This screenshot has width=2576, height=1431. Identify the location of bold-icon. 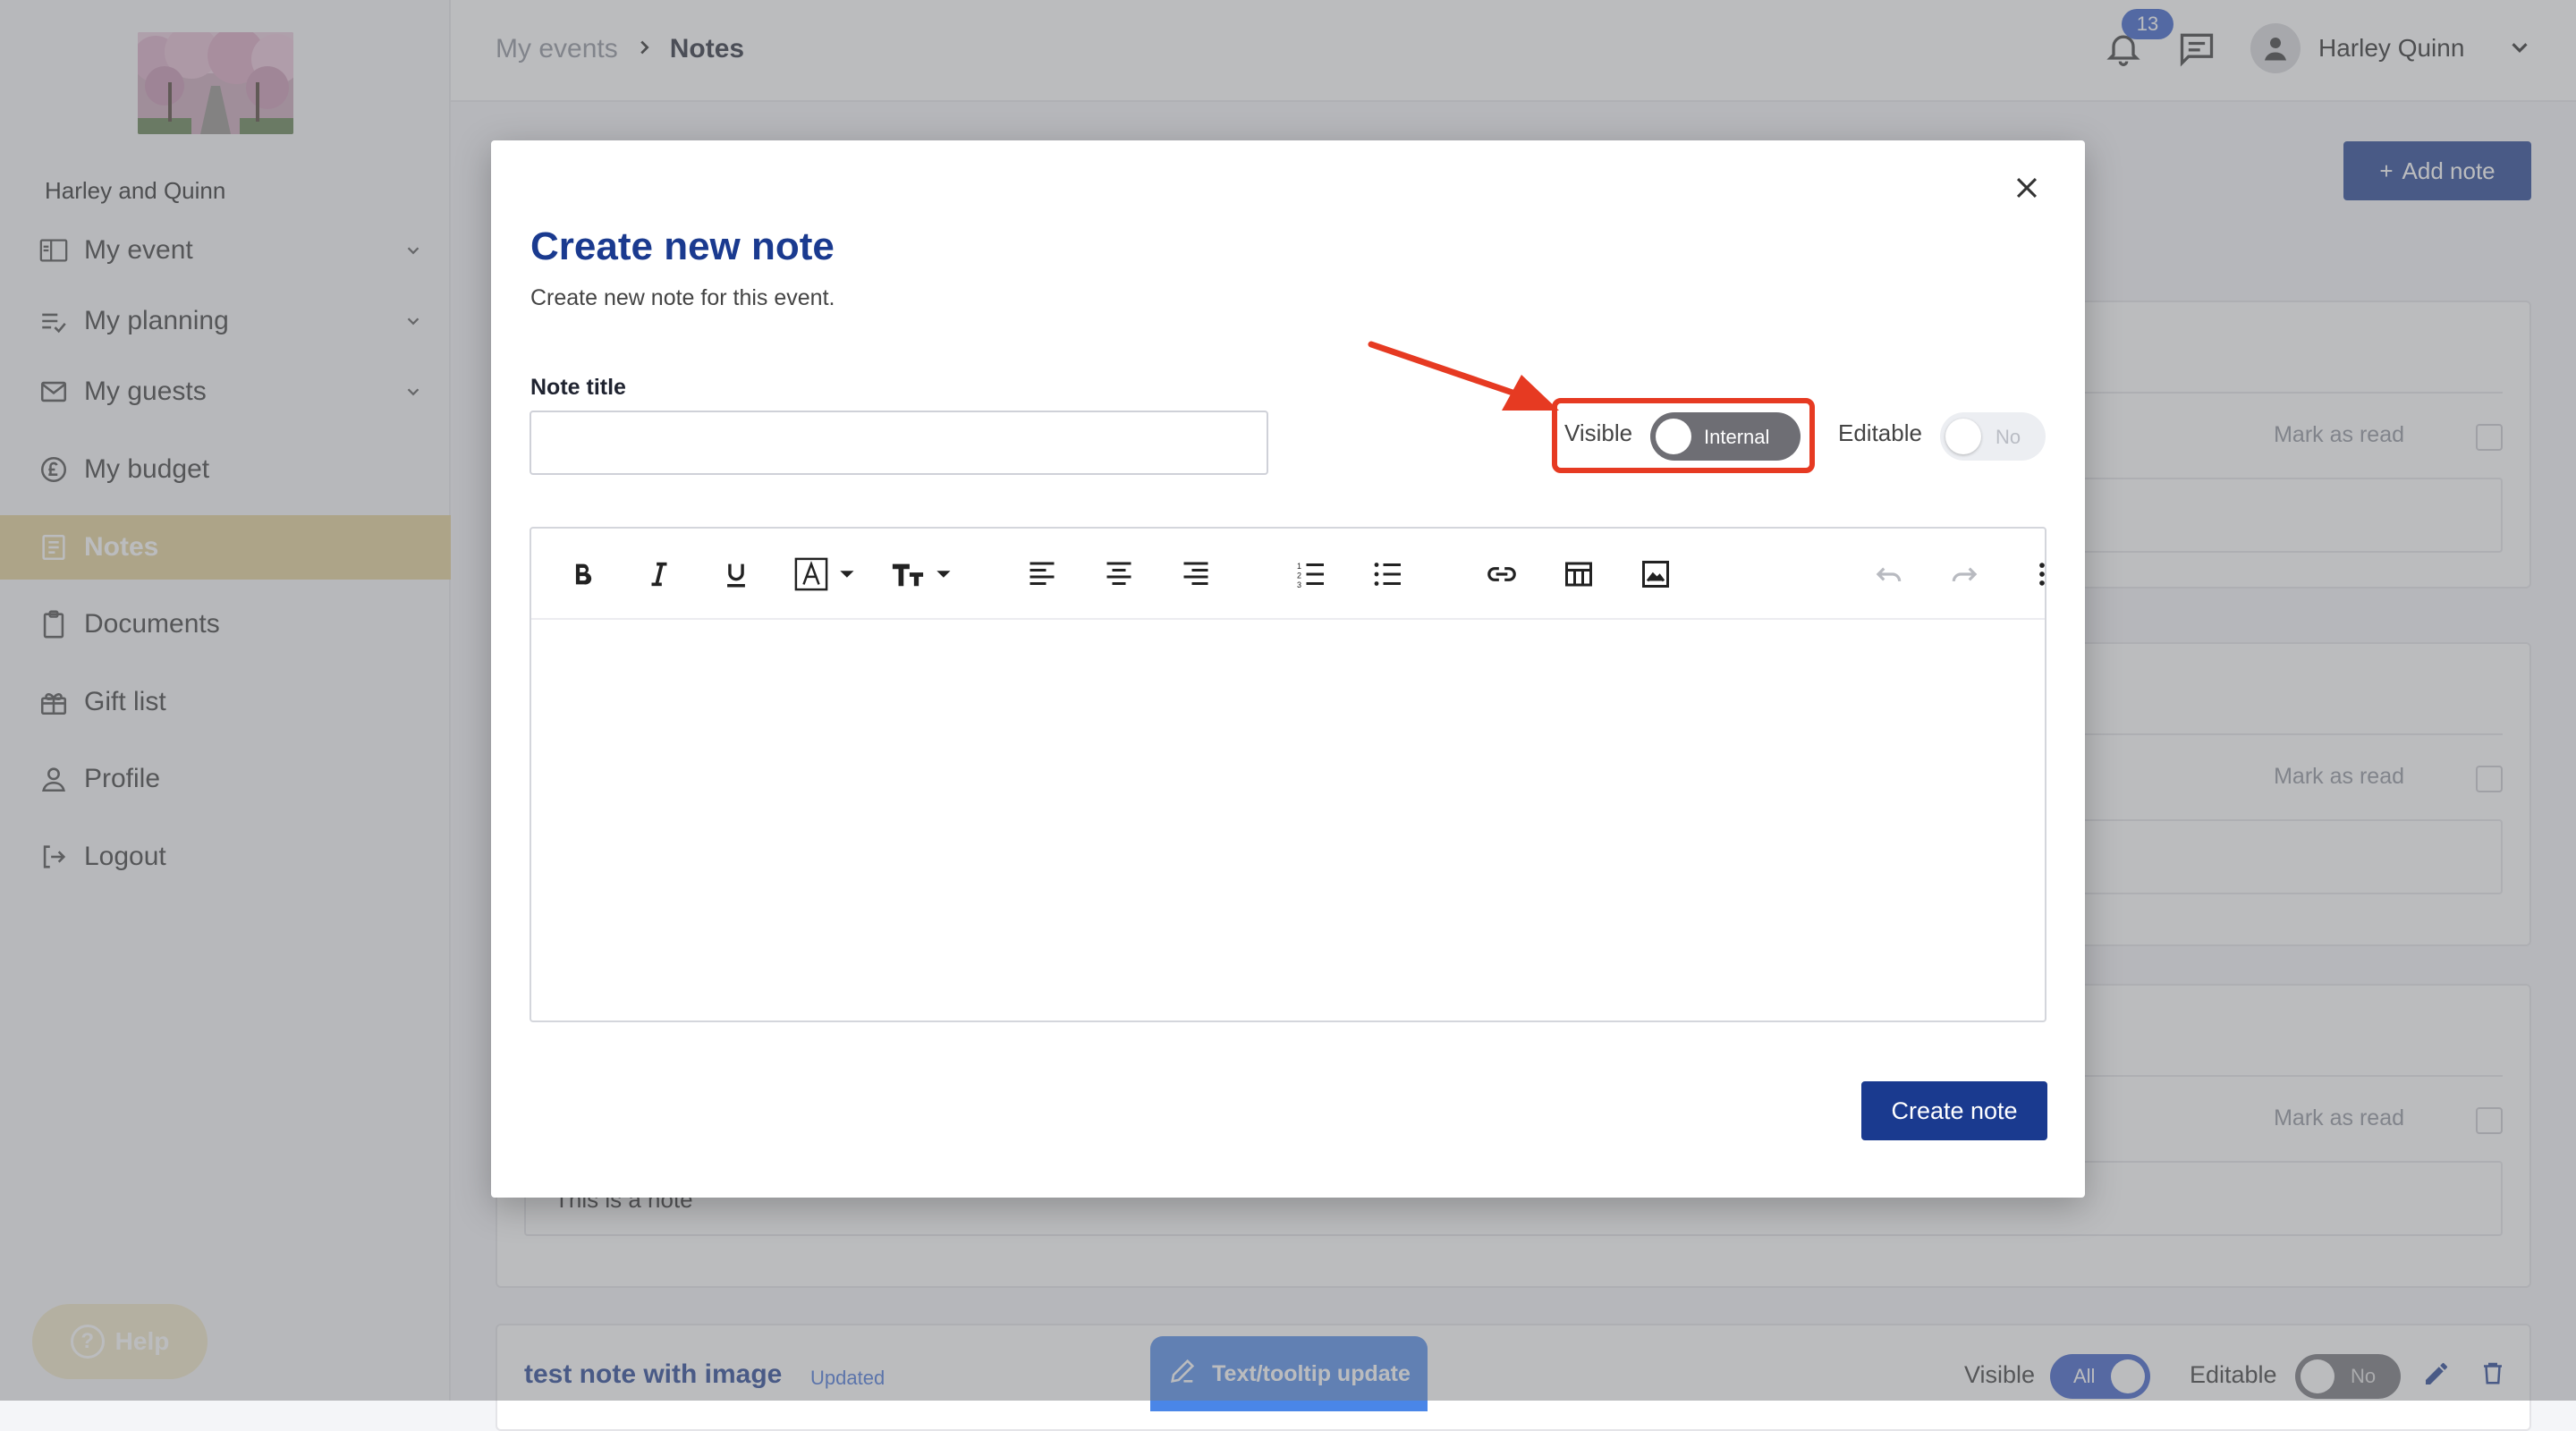
(582, 574).